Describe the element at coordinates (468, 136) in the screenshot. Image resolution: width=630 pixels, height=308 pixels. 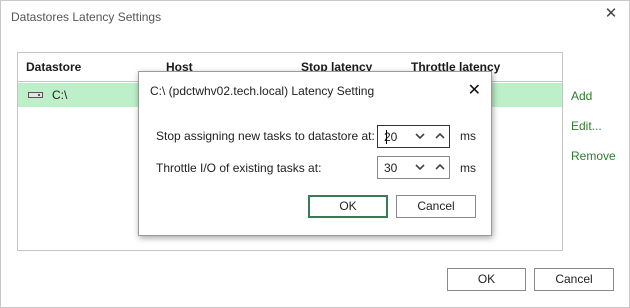
I see `stop-latency-unit: ms` at that location.